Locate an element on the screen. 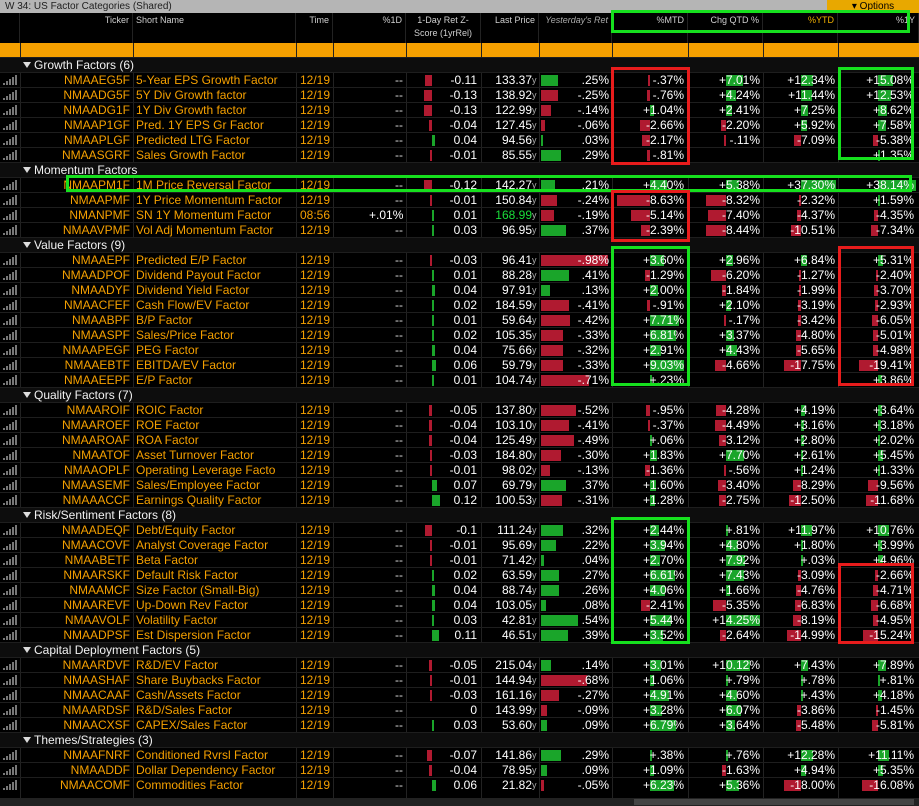 Image resolution: width=919 pixels, height=806 pixels. mtd-cell: +3.94% is located at coordinates (663, 545).